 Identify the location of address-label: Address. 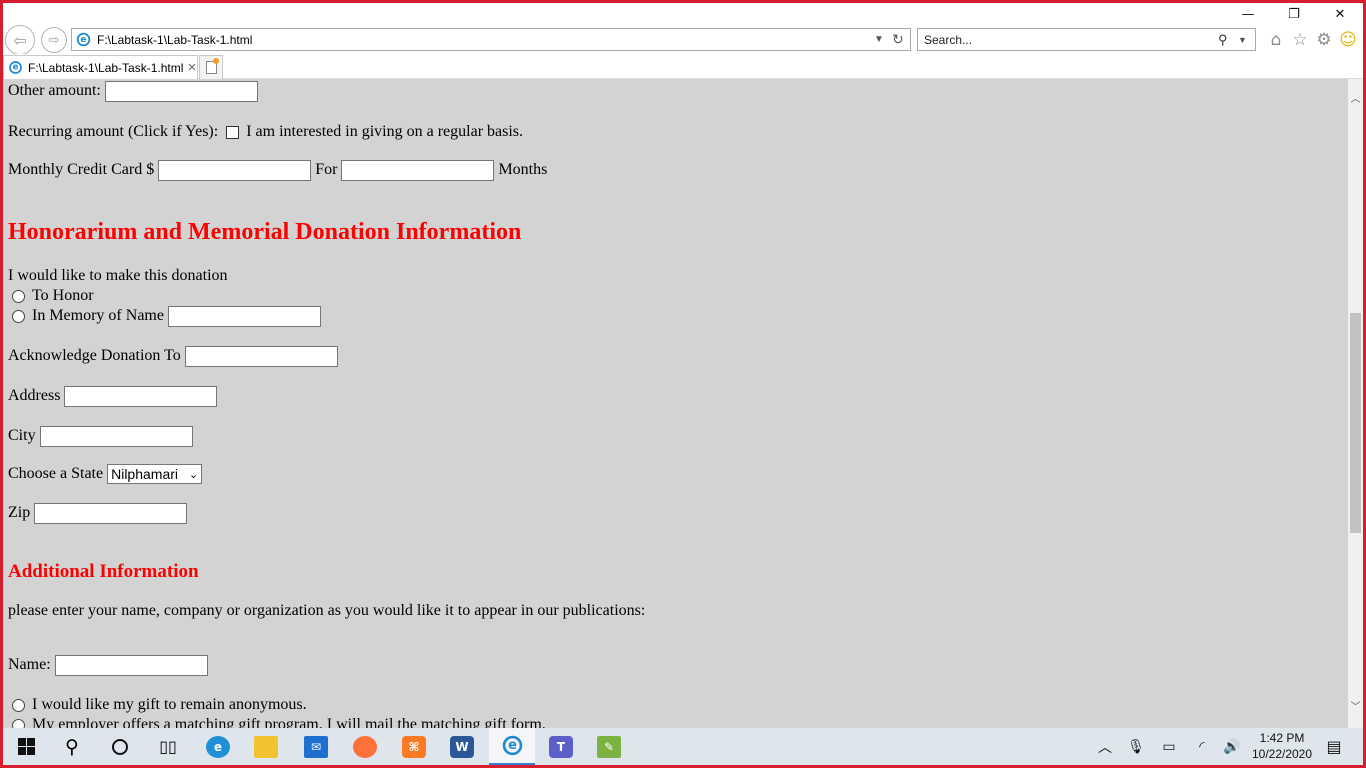
(34, 395).